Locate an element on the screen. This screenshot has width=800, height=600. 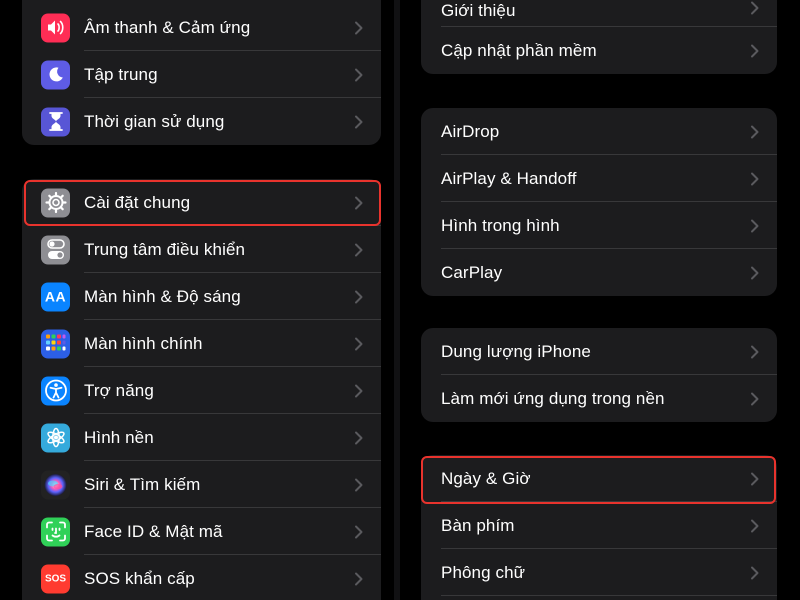
settings-row-accessibility: Trợ năng is located at coordinates (201, 390).